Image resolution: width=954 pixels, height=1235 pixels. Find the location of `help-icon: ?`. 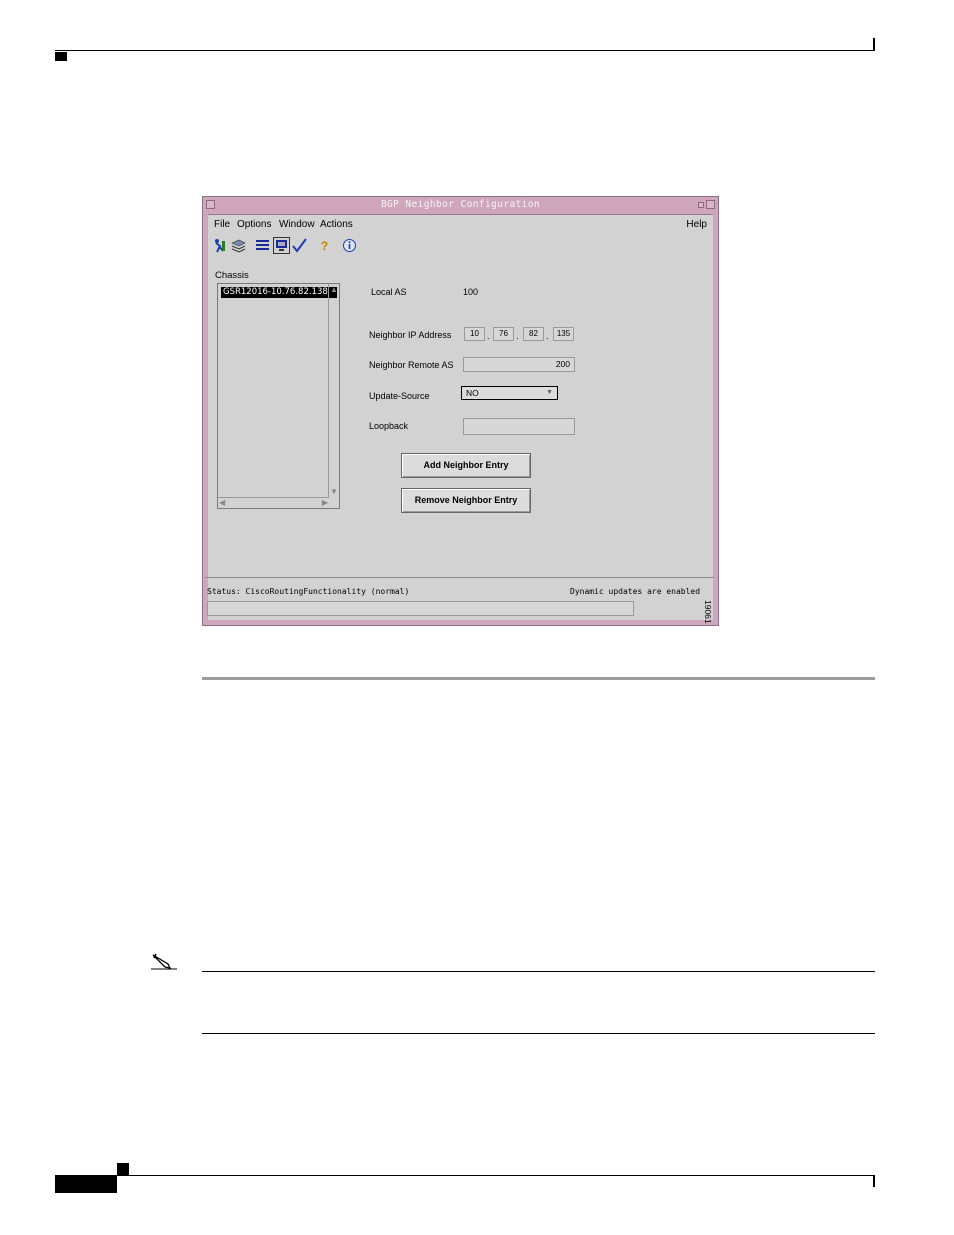

help-icon: ? is located at coordinates (324, 245).